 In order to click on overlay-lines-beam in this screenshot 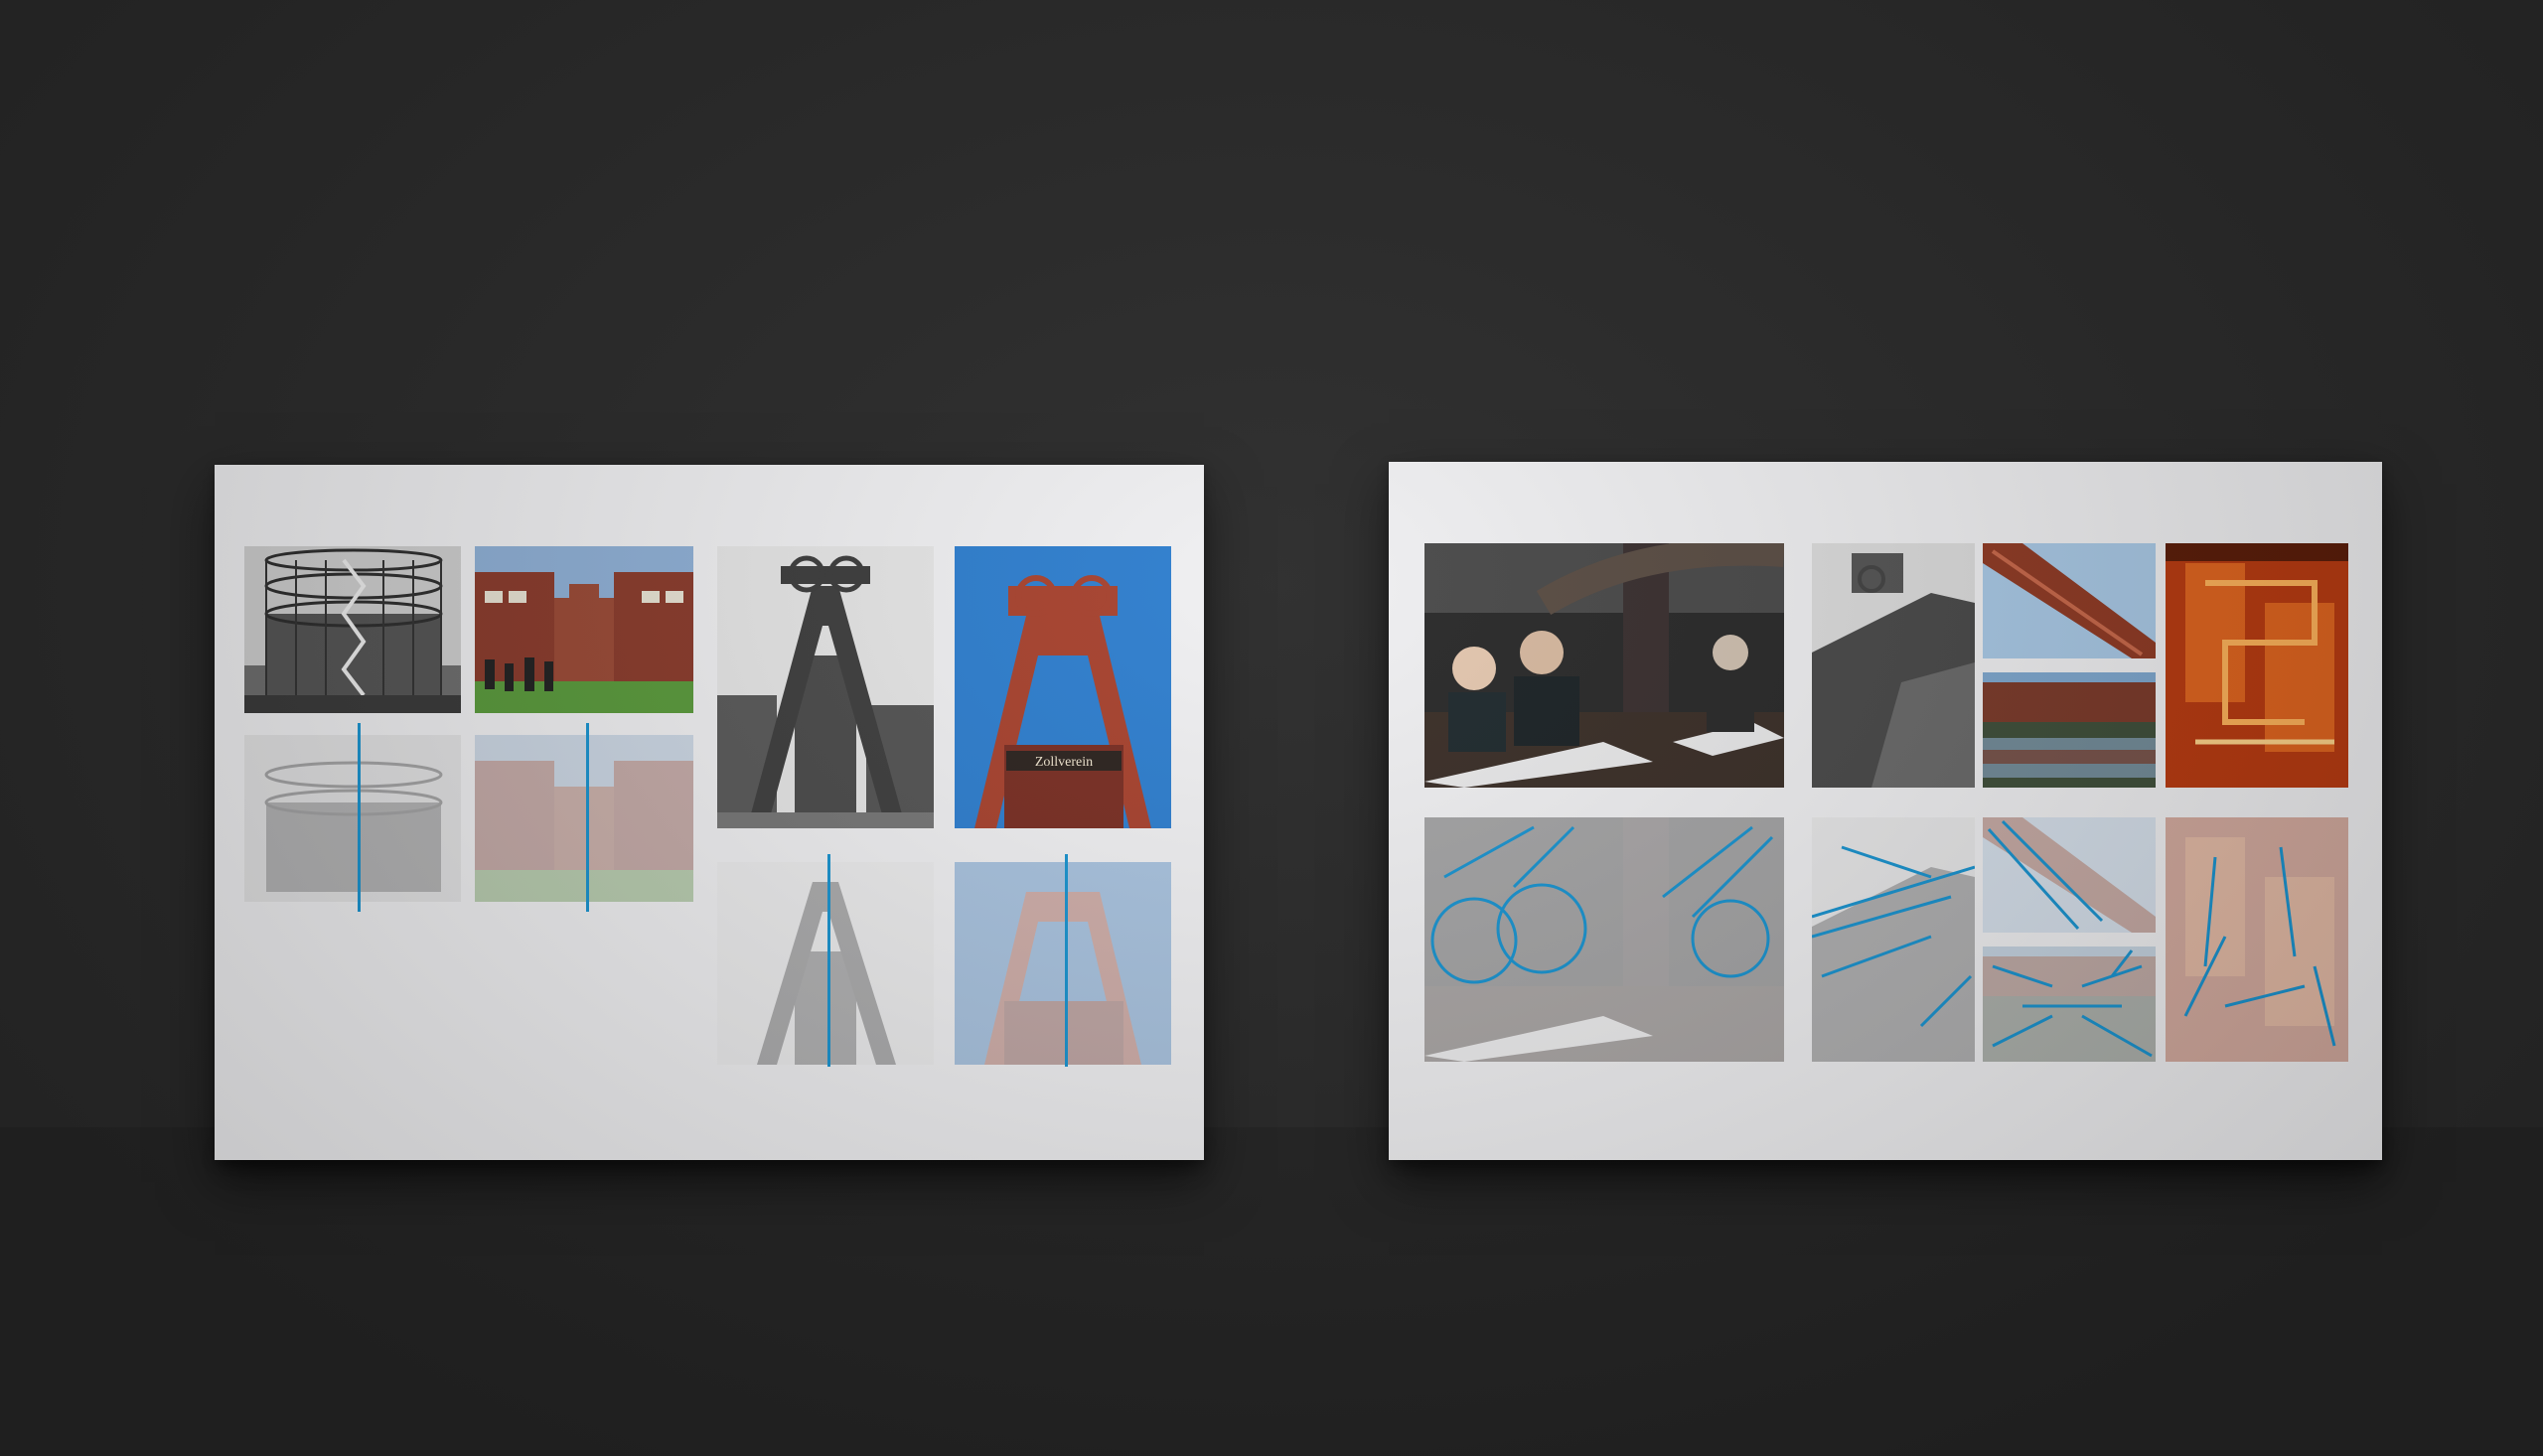, I will do `click(2045, 875)`.